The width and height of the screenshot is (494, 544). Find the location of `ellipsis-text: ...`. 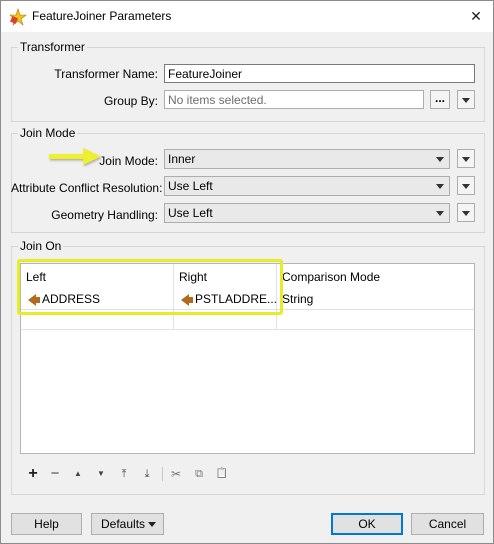

ellipsis-text: ... is located at coordinates (439, 98).